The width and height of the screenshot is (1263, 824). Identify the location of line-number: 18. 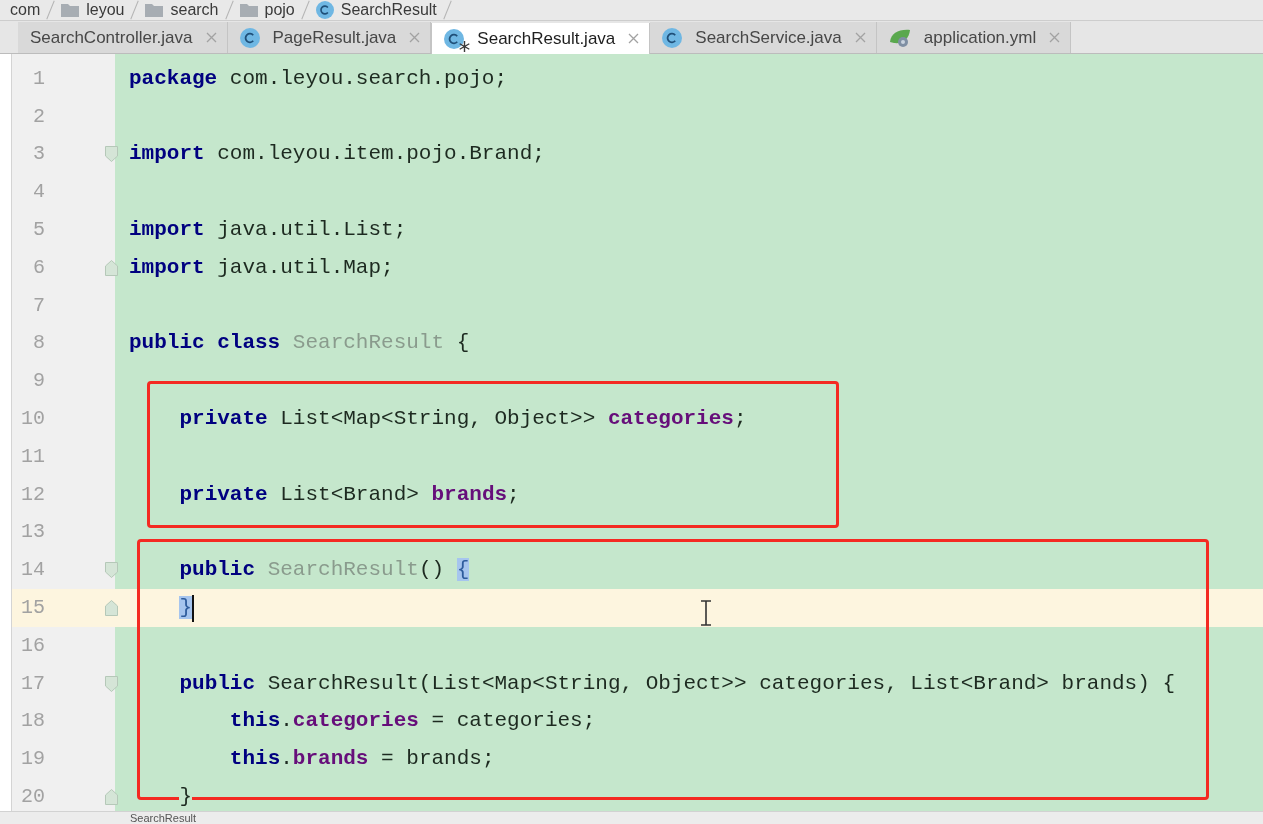
(32, 721).